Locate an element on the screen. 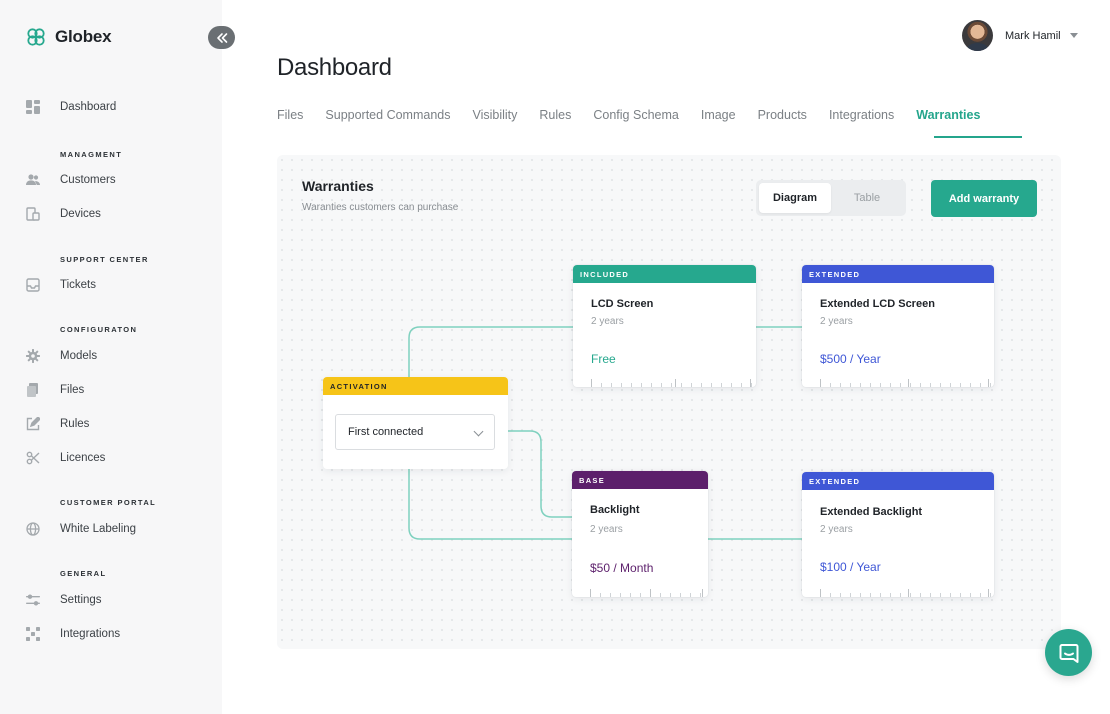 The width and height of the screenshot is (1110, 714). warranty-name: LCD Screen is located at coordinates (622, 304).